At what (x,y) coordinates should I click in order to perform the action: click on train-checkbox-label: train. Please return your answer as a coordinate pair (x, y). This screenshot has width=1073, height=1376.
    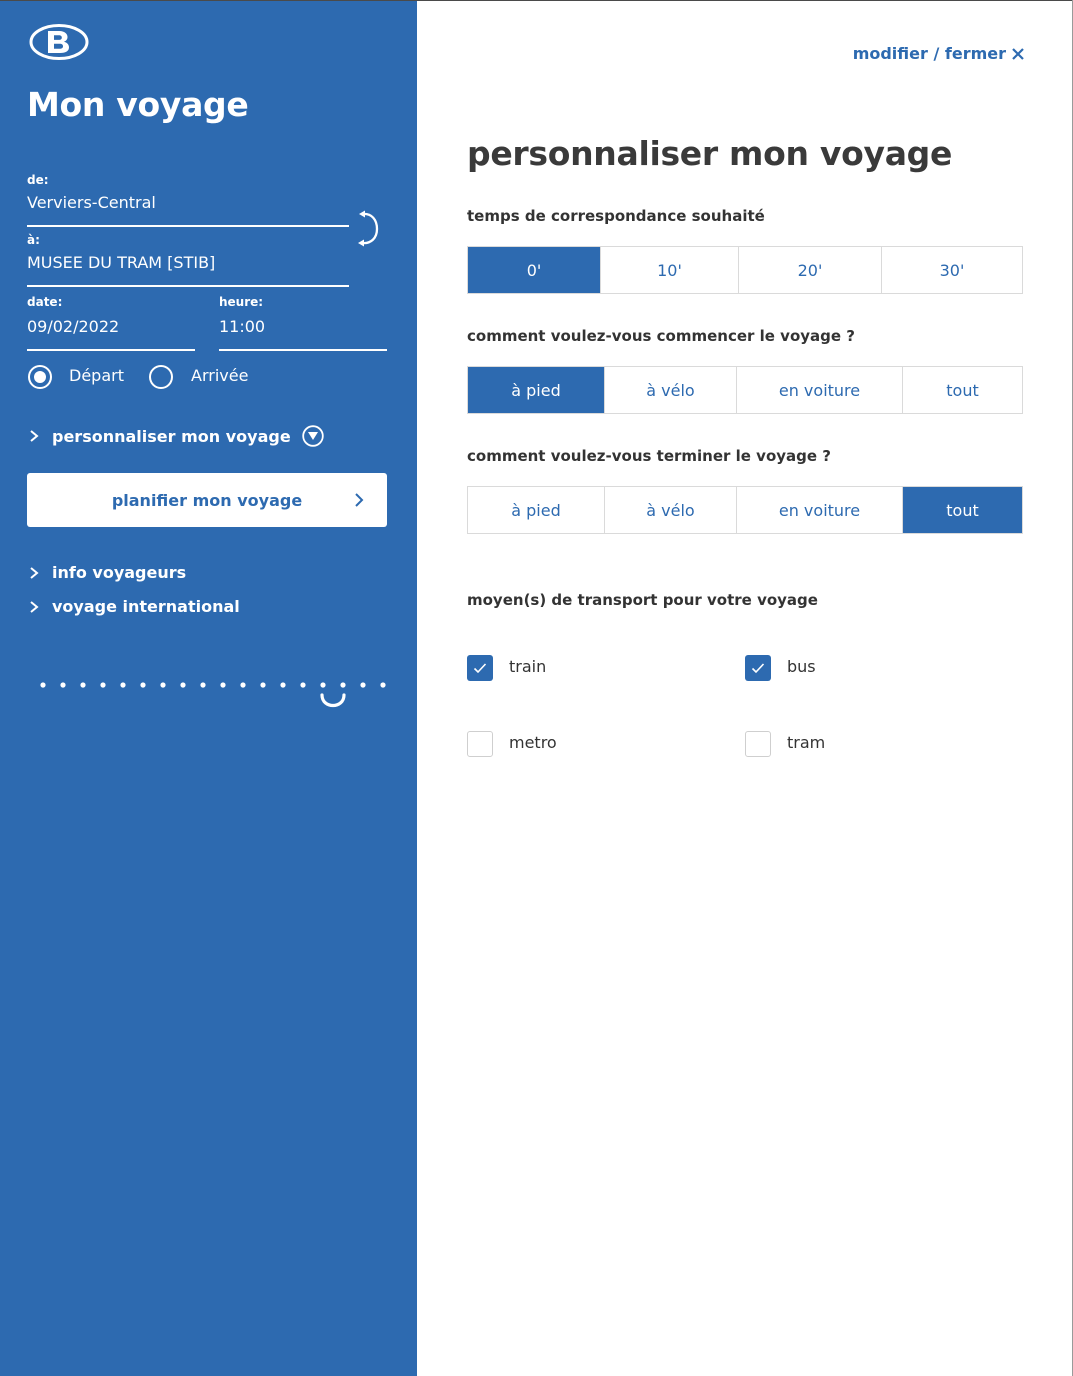
    Looking at the image, I should click on (527, 666).